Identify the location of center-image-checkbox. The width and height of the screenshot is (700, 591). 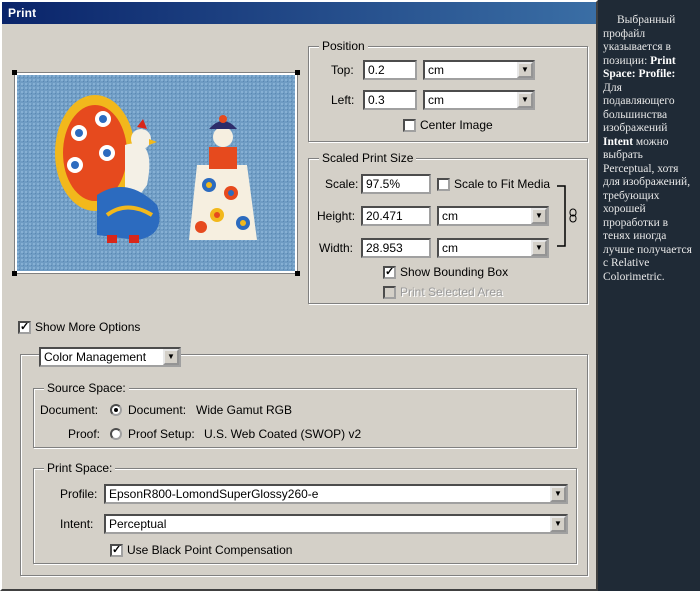
(409, 125).